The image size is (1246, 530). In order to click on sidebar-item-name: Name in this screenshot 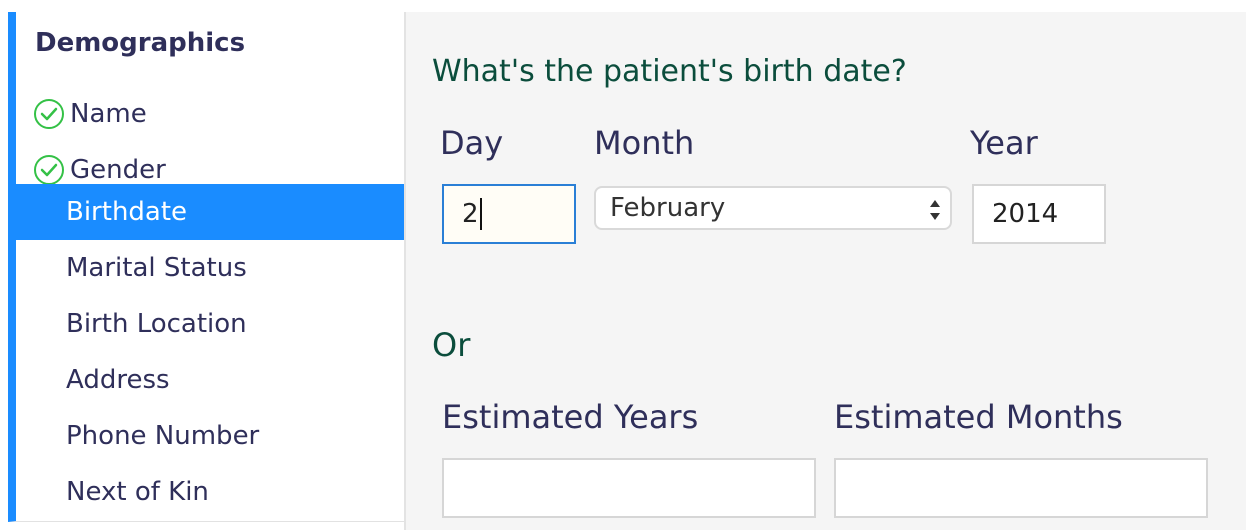, I will do `click(210, 114)`.